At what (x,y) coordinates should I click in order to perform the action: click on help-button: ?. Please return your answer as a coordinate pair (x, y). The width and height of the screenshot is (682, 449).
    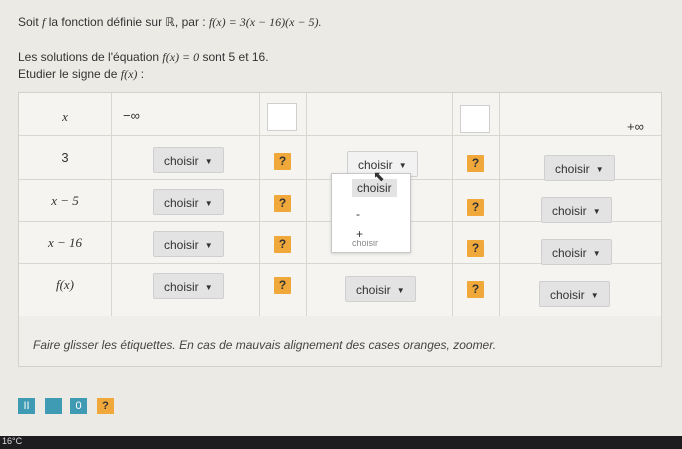
    Looking at the image, I should click on (105, 406).